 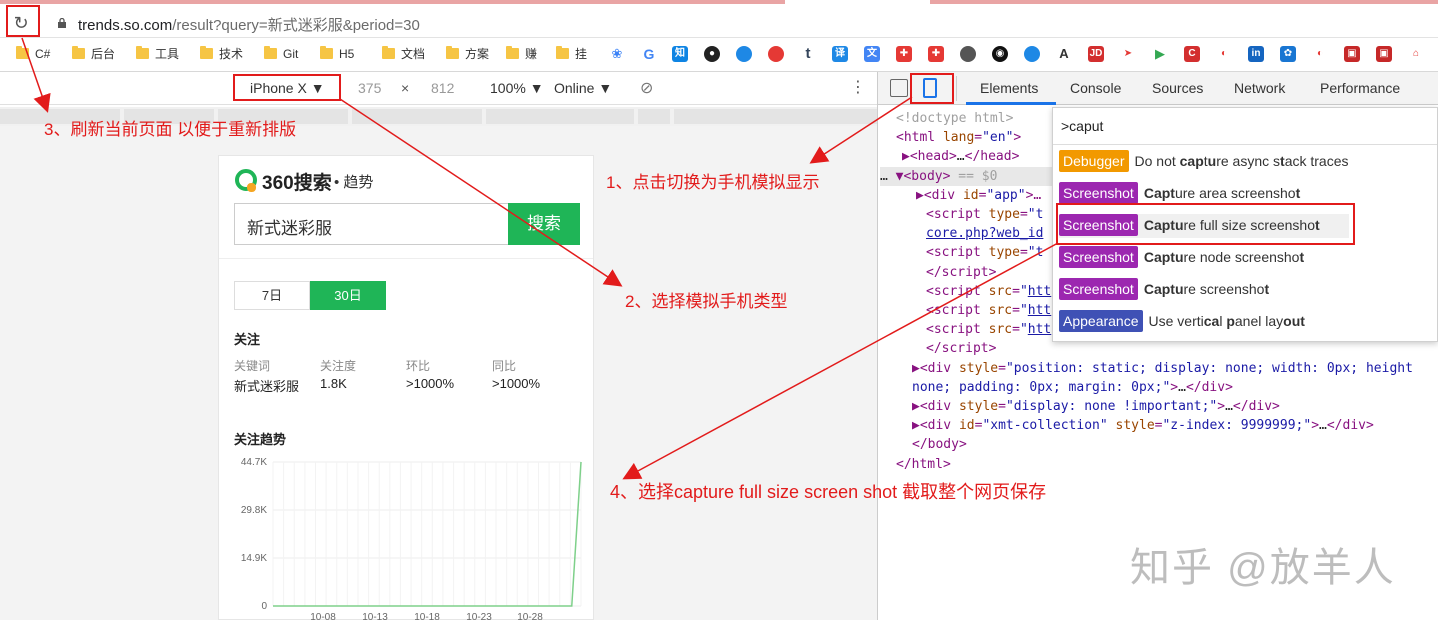 What do you see at coordinates (713, 182) in the screenshot?
I see `annotation-step1: 1、点击切换为手机模拟显示` at bounding box center [713, 182].